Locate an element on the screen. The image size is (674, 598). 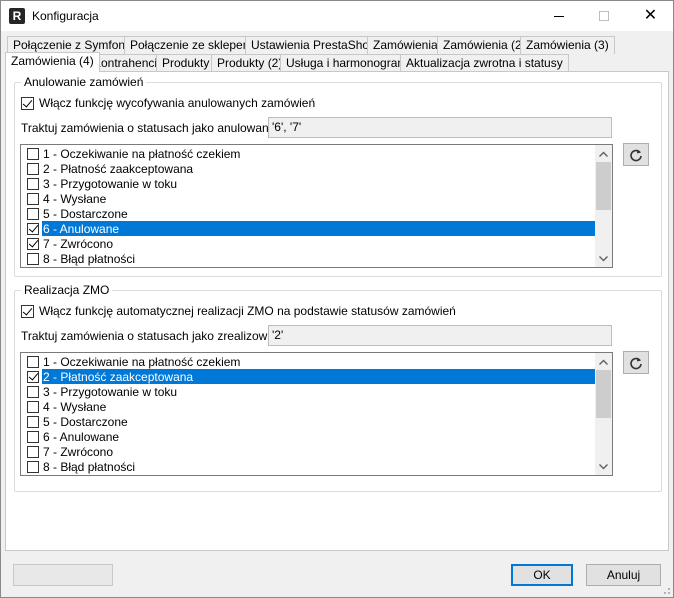
tab-zamowienia: Zamówienia is located at coordinates (405, 45).